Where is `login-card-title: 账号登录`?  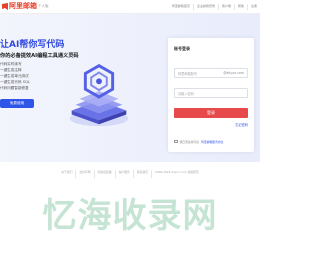 login-card-title: 账号登录 is located at coordinates (182, 48).